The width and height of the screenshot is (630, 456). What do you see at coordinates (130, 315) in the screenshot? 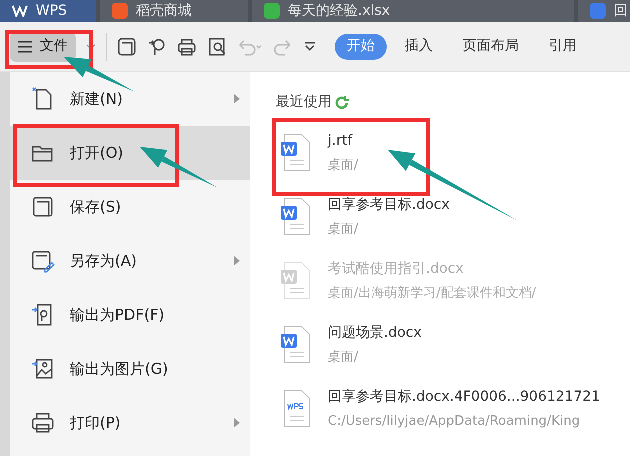
I see `file-menu-item: 输出为PDF(F)` at bounding box center [130, 315].